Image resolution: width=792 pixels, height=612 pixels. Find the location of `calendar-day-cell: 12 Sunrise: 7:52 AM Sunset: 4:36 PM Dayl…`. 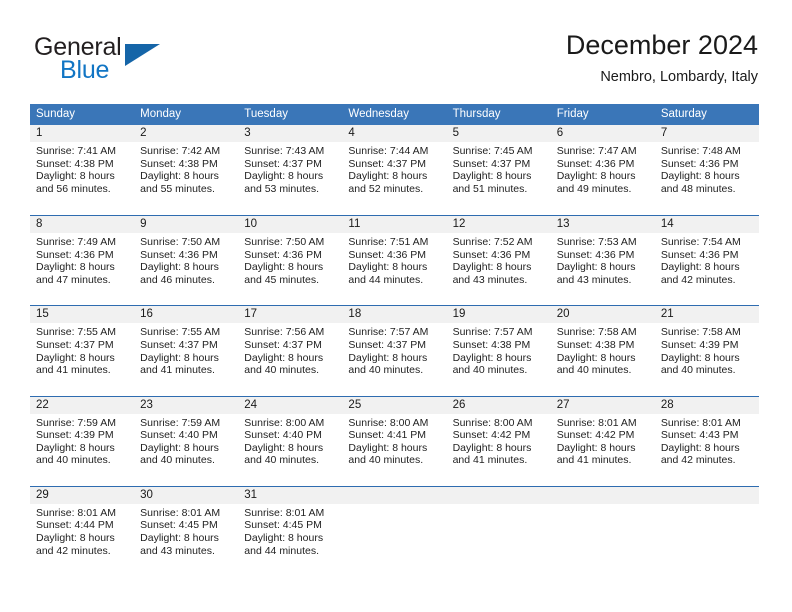

calendar-day-cell: 12 Sunrise: 7:52 AM Sunset: 4:36 PM Dayl… is located at coordinates (498, 260).